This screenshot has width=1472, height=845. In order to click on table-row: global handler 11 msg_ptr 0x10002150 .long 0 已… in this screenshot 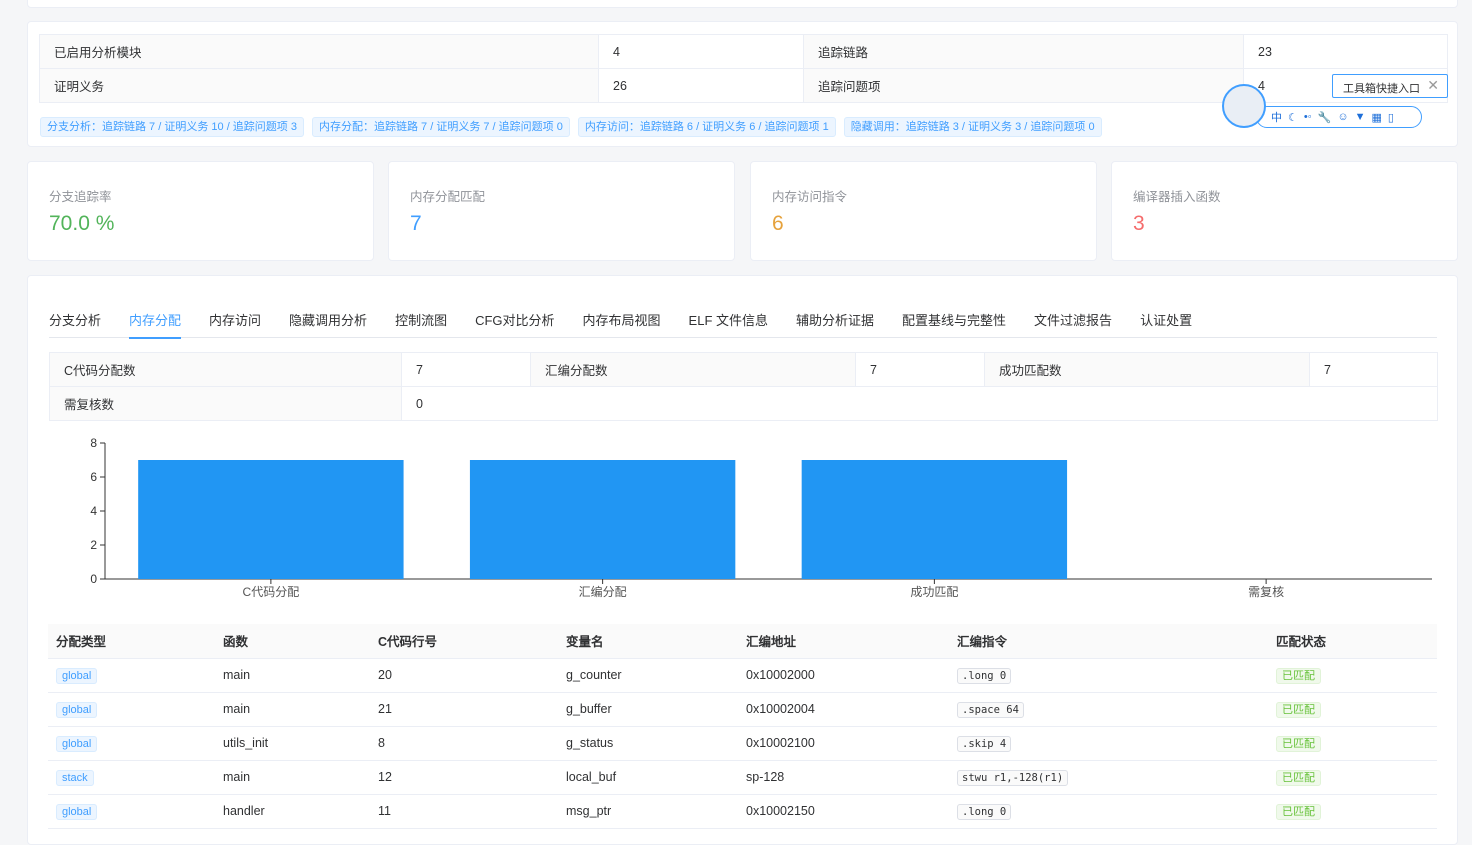, I will do `click(742, 811)`.